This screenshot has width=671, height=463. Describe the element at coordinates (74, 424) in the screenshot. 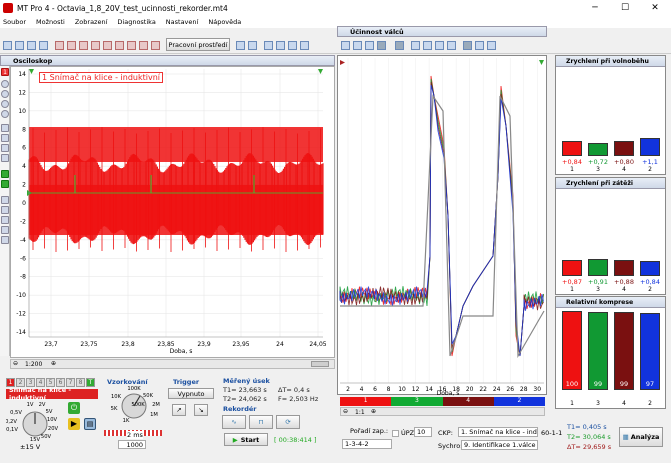

I see `play-icon: ▶` at that location.